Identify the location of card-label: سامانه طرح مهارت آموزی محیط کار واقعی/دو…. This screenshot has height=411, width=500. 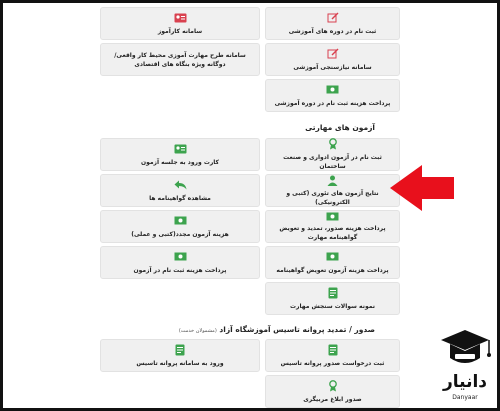
(180, 59).